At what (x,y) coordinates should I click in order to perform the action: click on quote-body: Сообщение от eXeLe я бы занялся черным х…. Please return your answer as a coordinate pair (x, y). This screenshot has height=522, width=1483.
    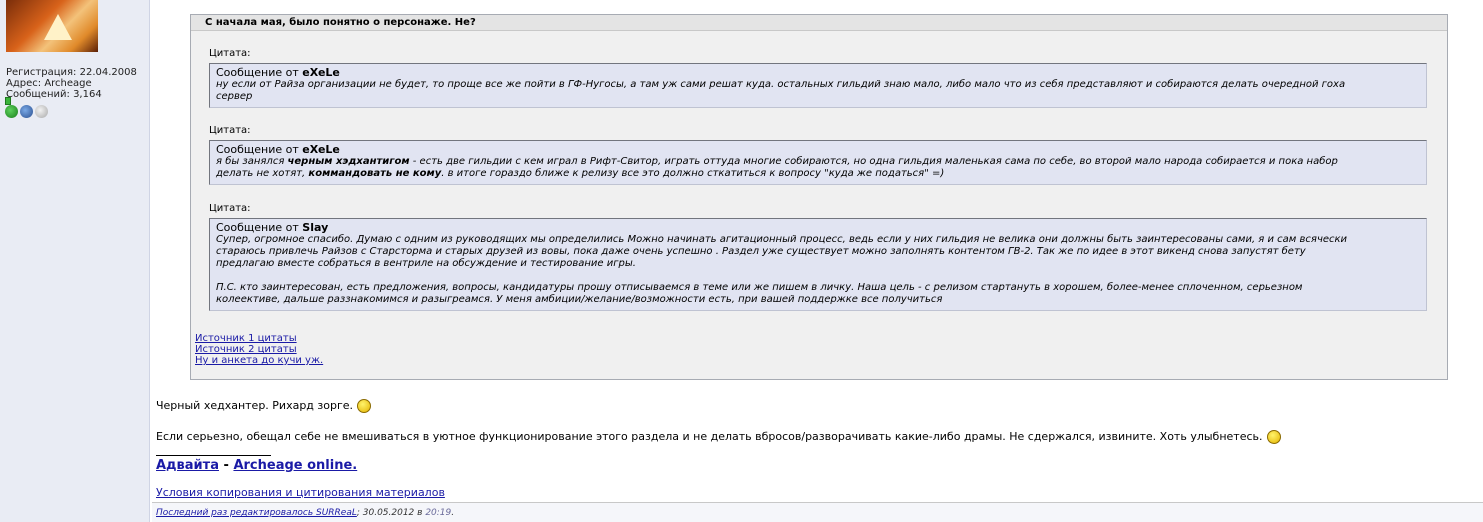
    Looking at the image, I should click on (818, 162).